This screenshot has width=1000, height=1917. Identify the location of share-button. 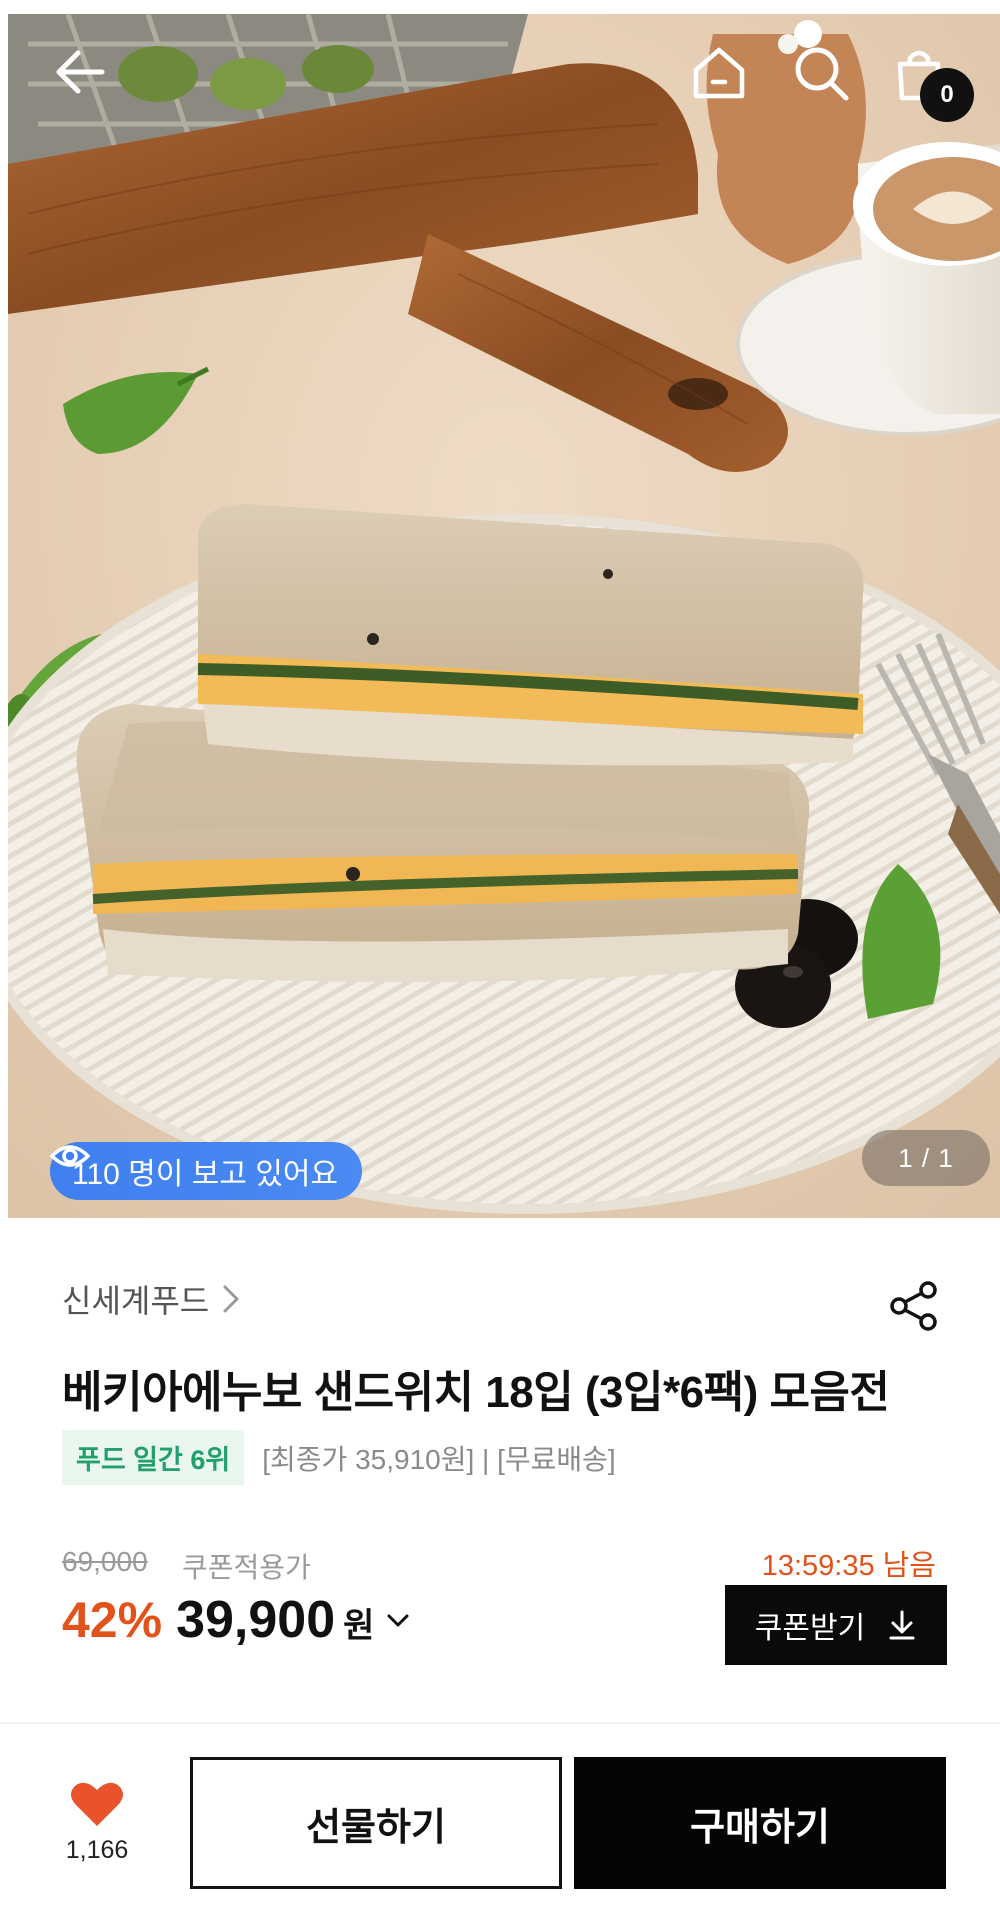
(914, 1306).